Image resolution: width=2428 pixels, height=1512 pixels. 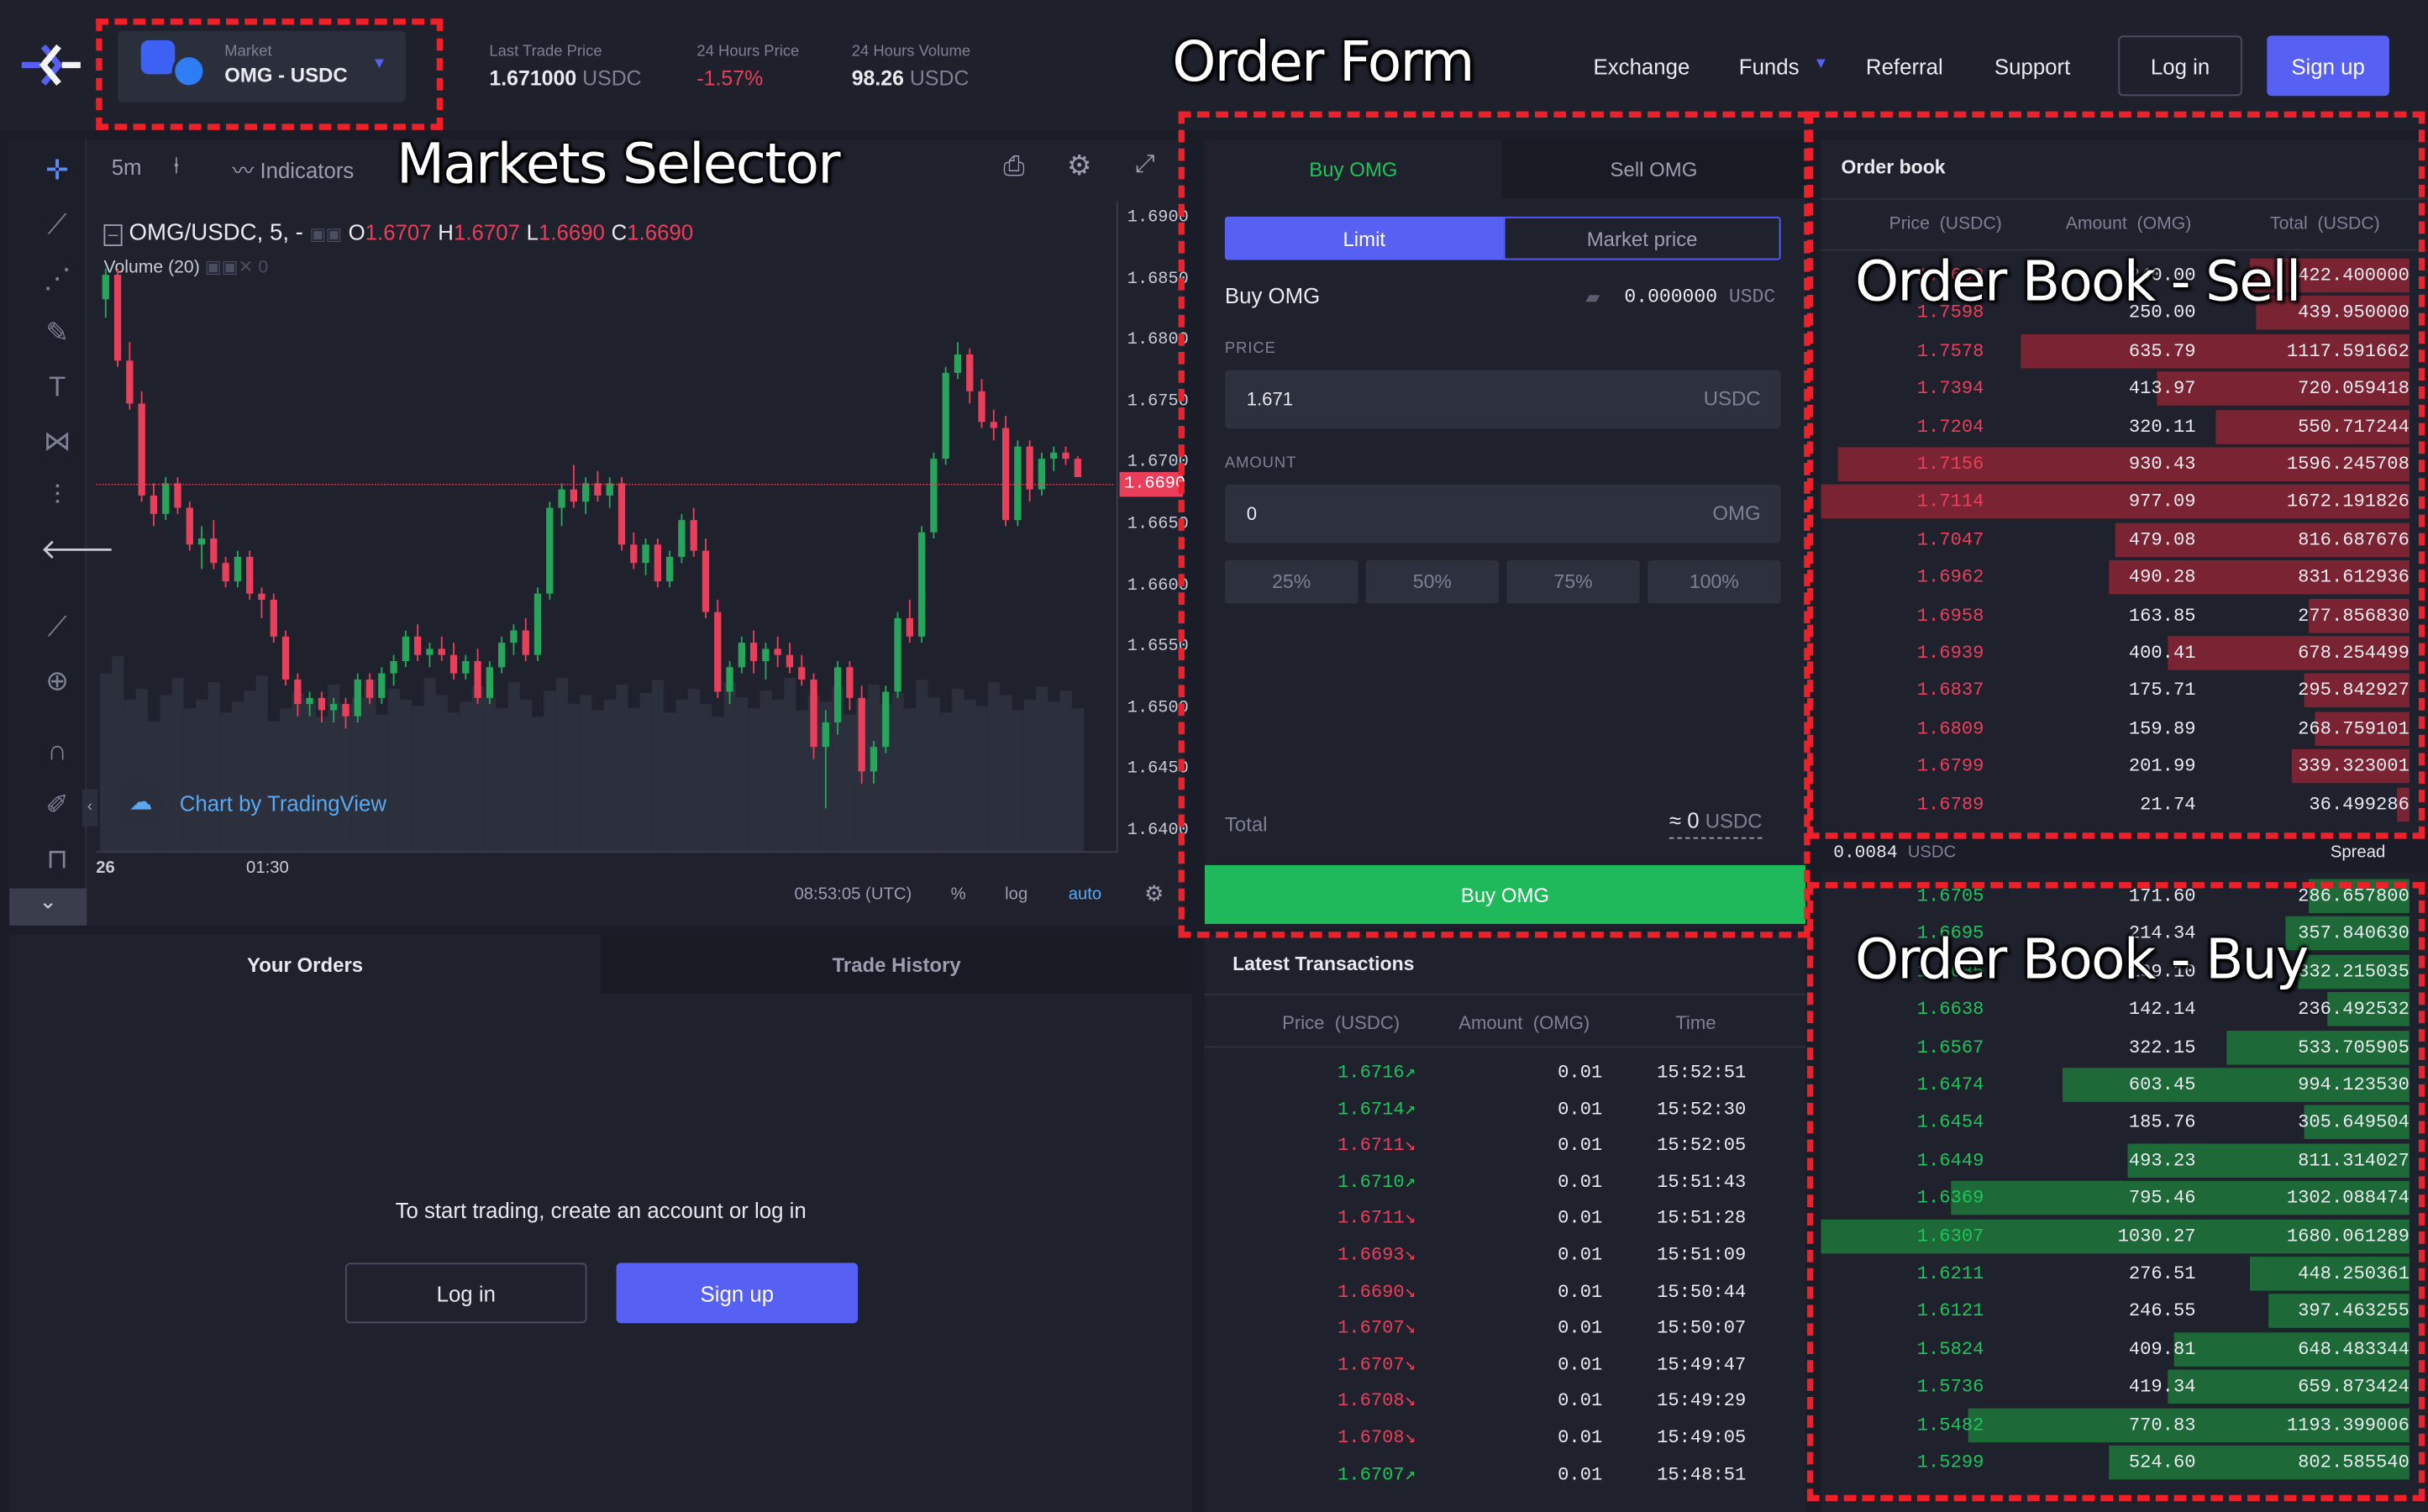 I want to click on pct-100-button: 100%, so click(x=1714, y=581).